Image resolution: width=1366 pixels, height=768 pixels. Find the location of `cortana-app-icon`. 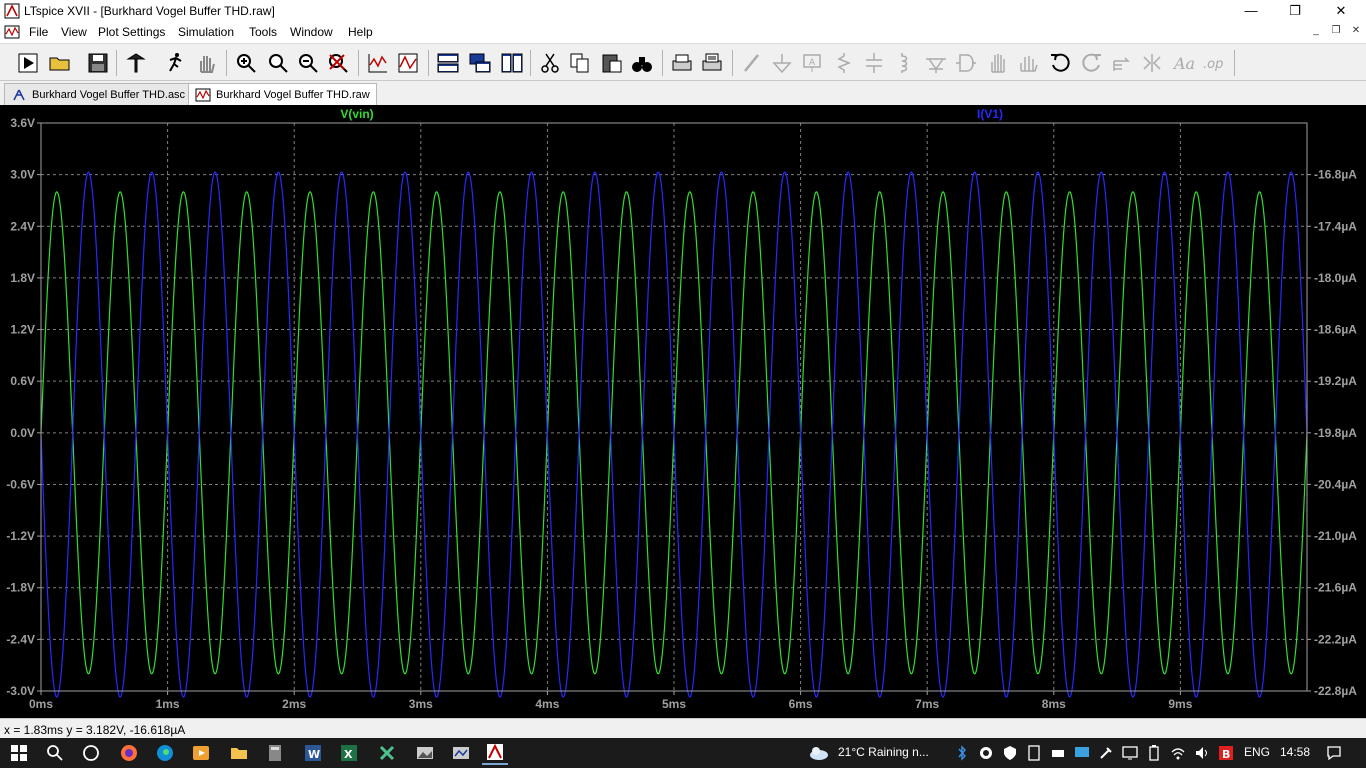

cortana-app-icon is located at coordinates (986, 753).